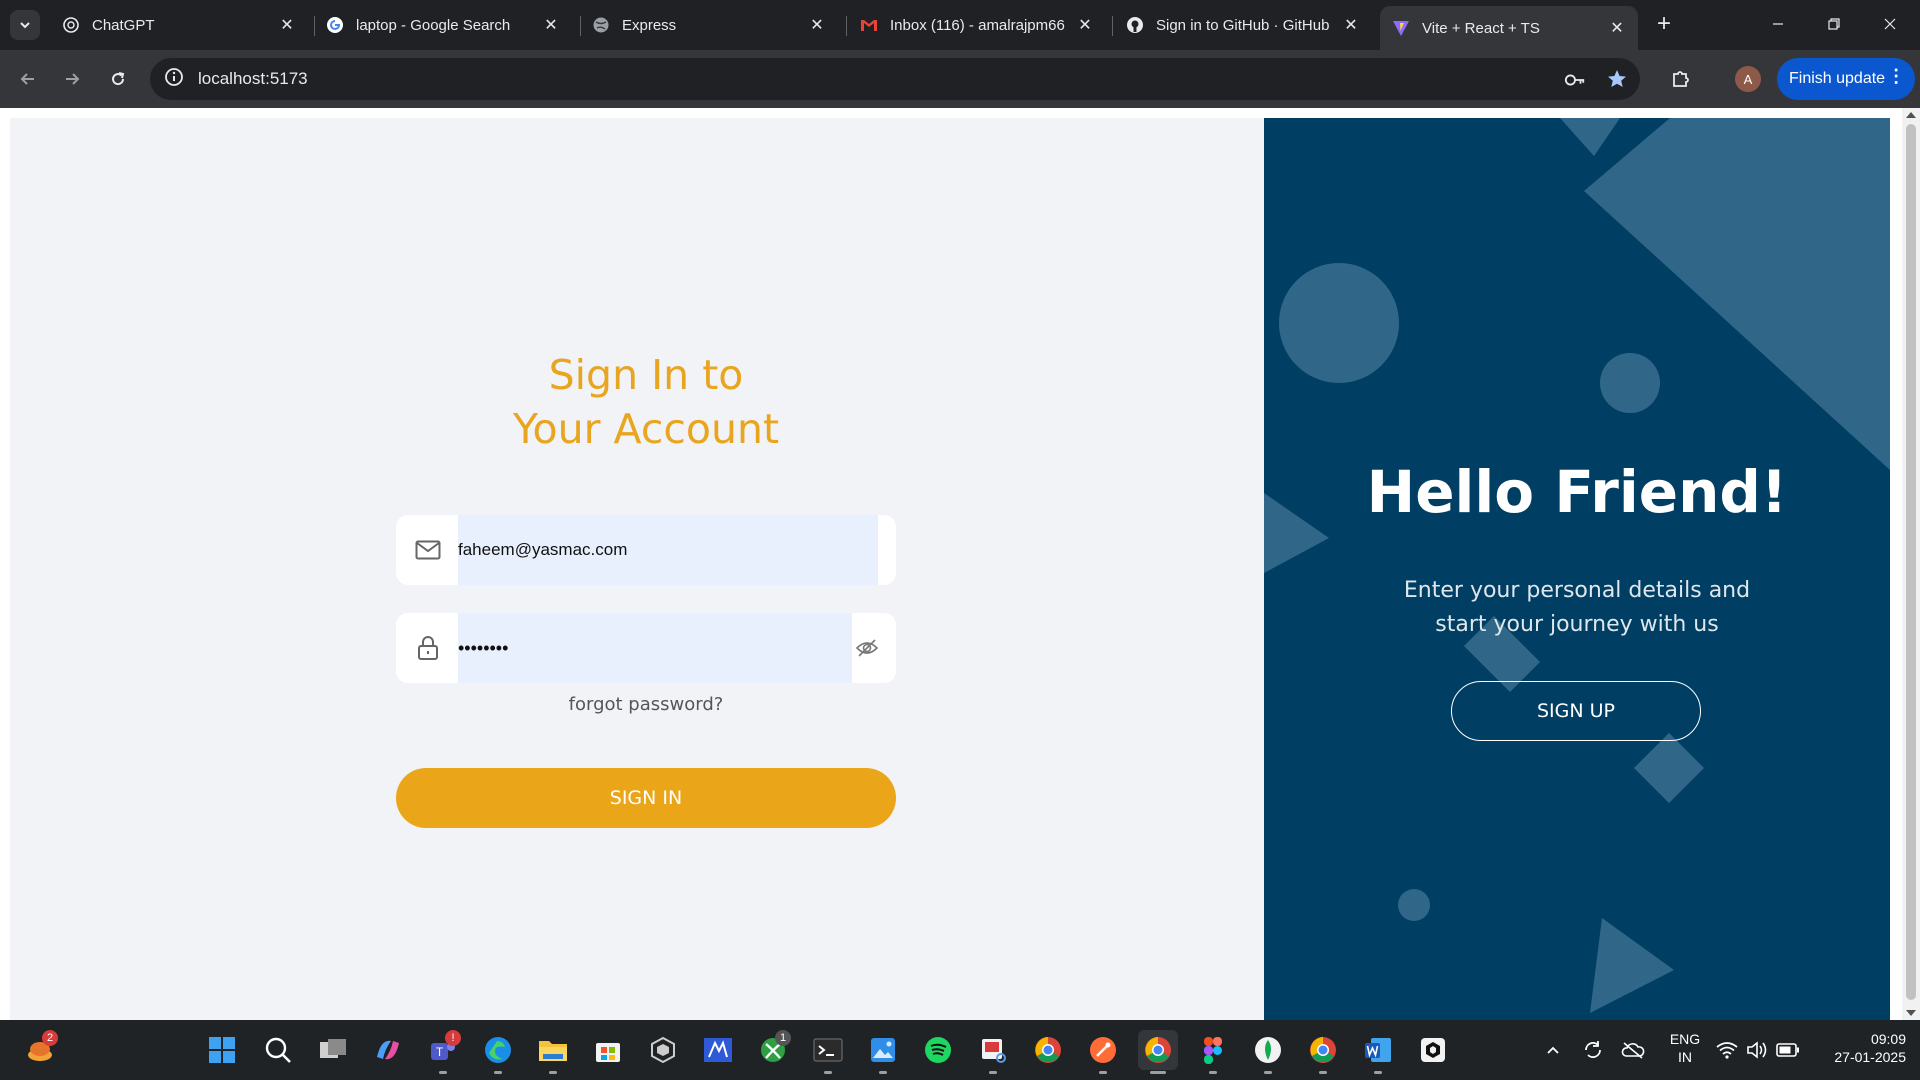  Describe the element at coordinates (40, 1050) in the screenshot. I see `widgets-button: 2` at that location.